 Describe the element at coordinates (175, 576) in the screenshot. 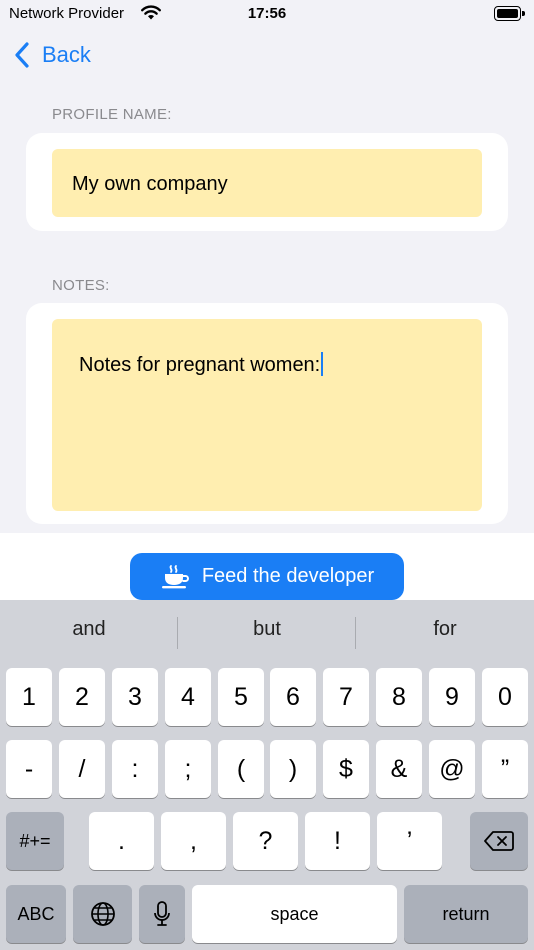

I see `coffee-cup-icon` at that location.